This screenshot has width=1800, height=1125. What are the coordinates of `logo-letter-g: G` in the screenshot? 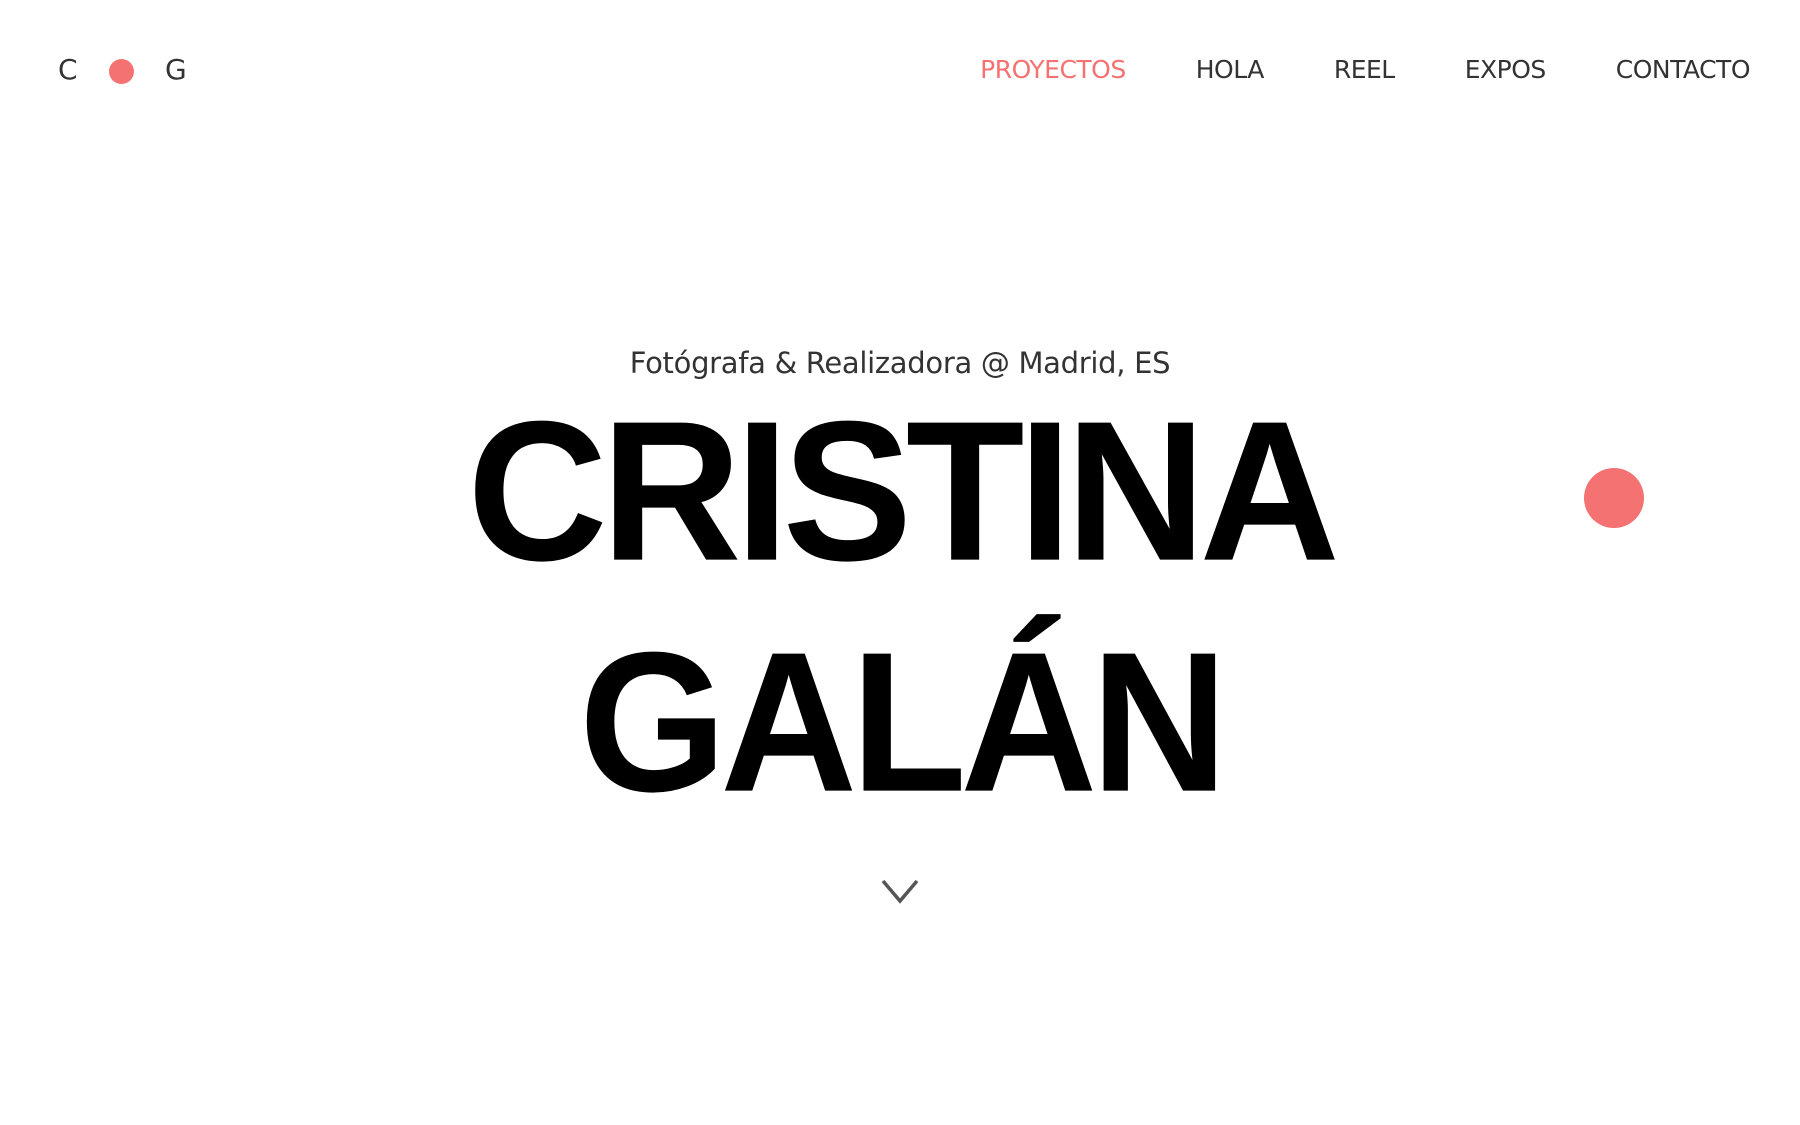 It's located at (176, 69).